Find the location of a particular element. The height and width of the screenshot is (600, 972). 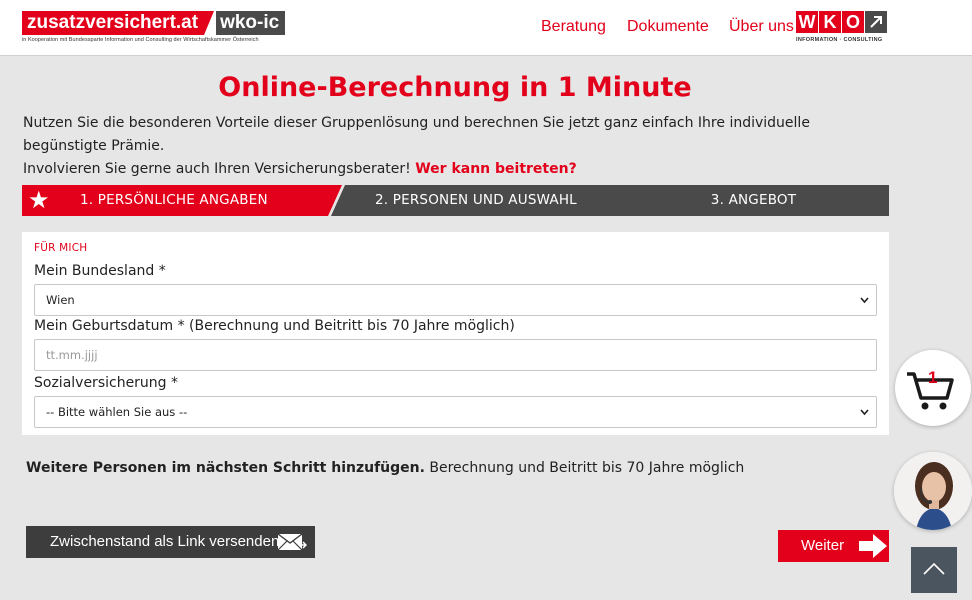

step-3-label: 3. ANGEBOT is located at coordinates (753, 200).